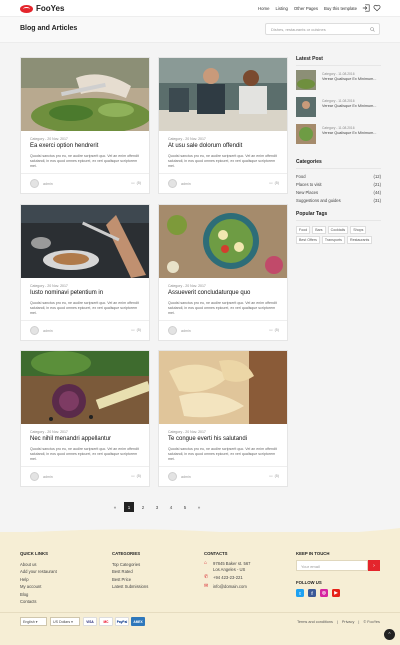 The width and height of the screenshot is (400, 645). What do you see at coordinates (129, 507) in the screenshot?
I see `pagination-page: 1` at bounding box center [129, 507].